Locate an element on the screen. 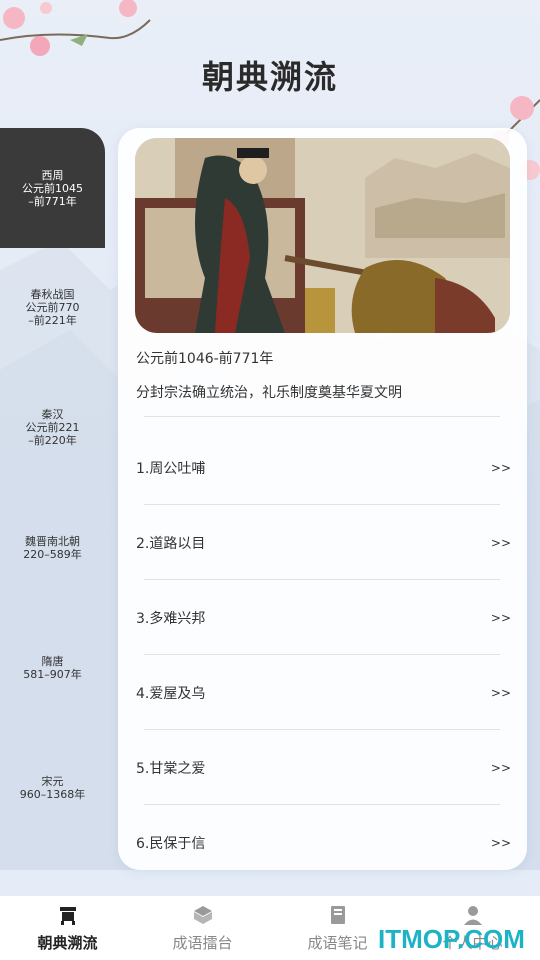  idiom-list-item: 6.民保于信 >> is located at coordinates (323, 843).